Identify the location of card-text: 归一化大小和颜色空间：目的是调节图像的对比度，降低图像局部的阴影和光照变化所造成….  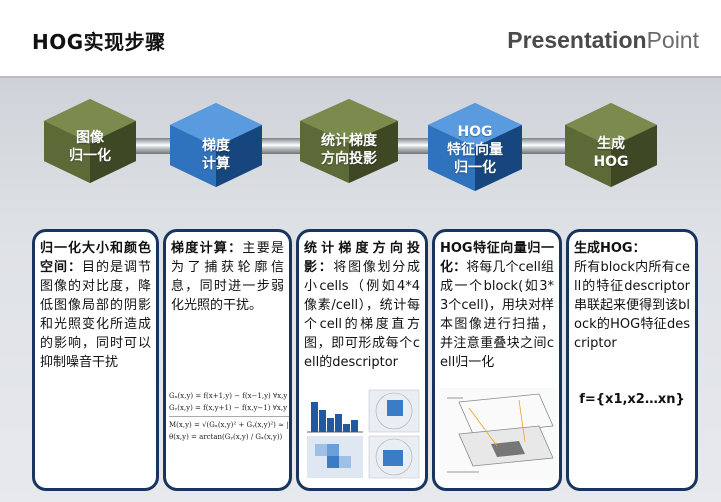
(95, 305).